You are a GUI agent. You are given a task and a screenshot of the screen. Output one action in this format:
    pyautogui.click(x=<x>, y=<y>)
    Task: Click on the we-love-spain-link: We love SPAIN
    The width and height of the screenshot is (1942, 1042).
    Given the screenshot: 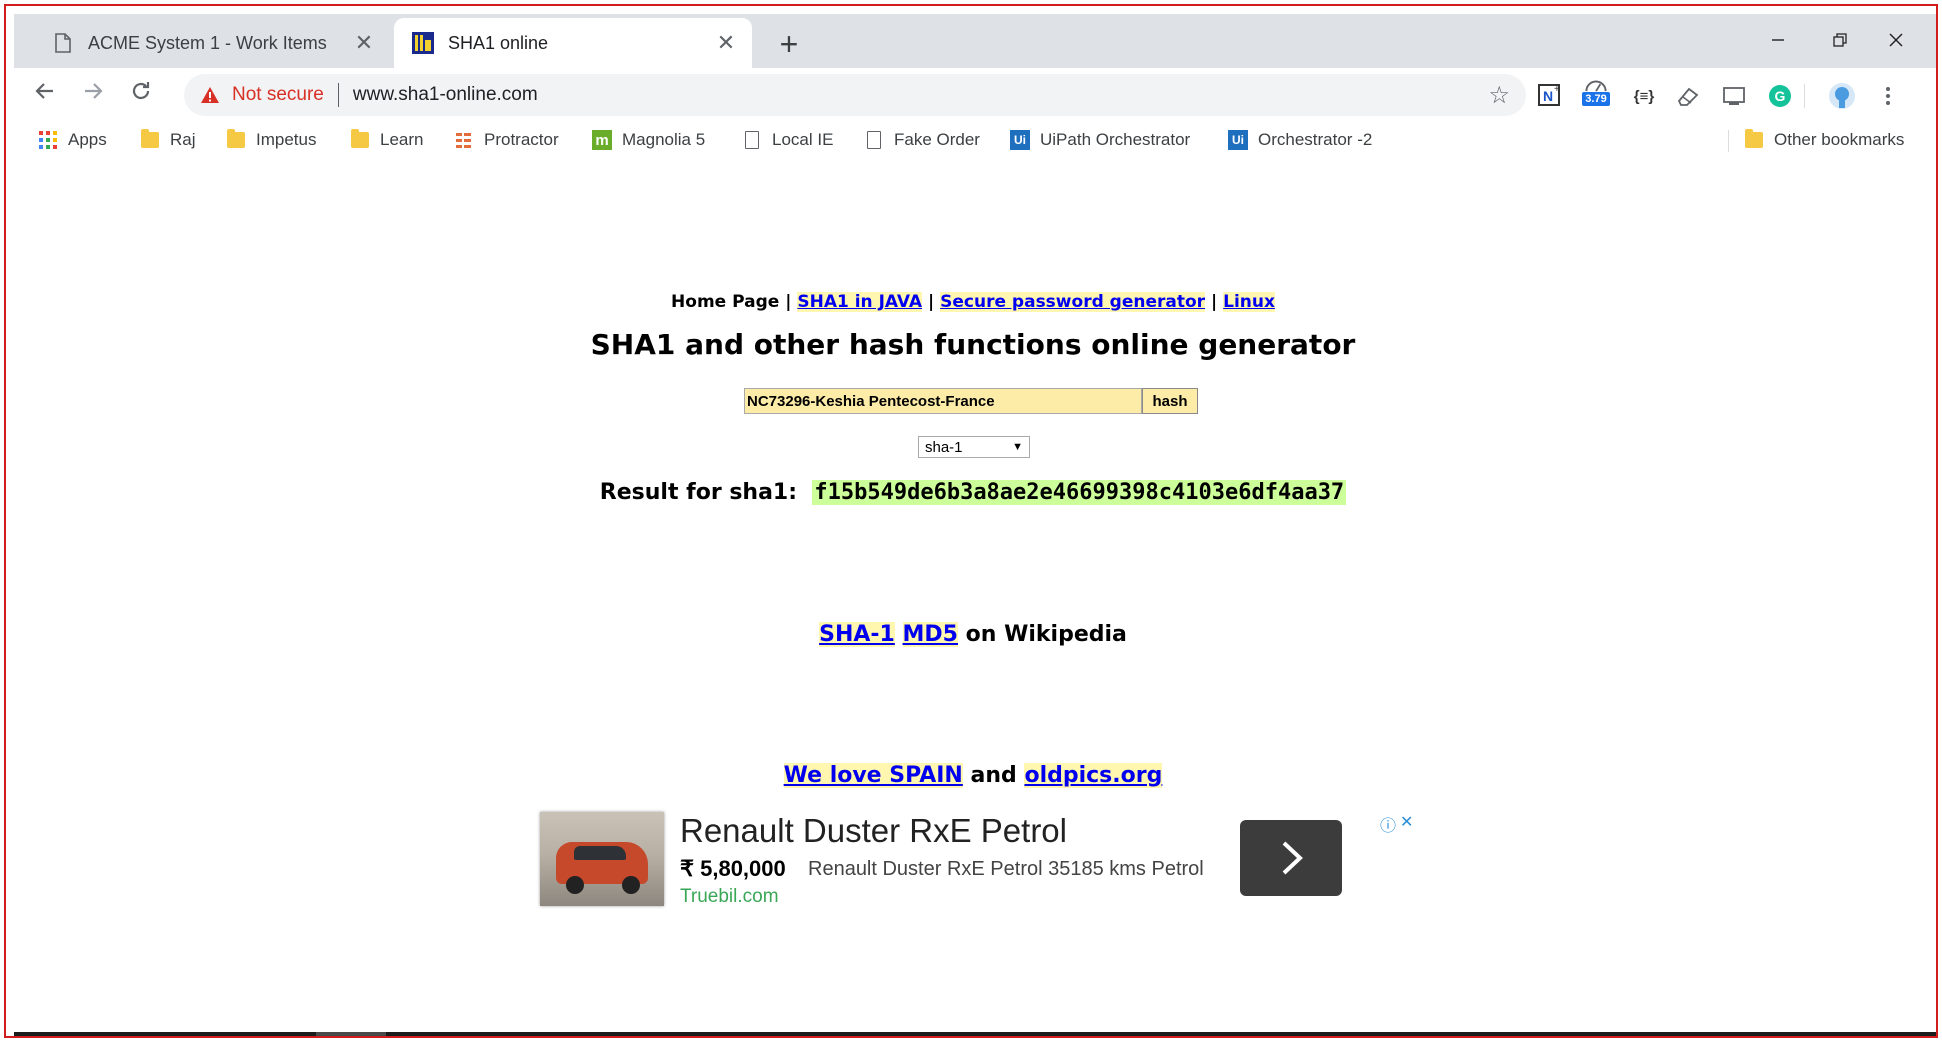 What is the action you would take?
    pyautogui.click(x=873, y=775)
    